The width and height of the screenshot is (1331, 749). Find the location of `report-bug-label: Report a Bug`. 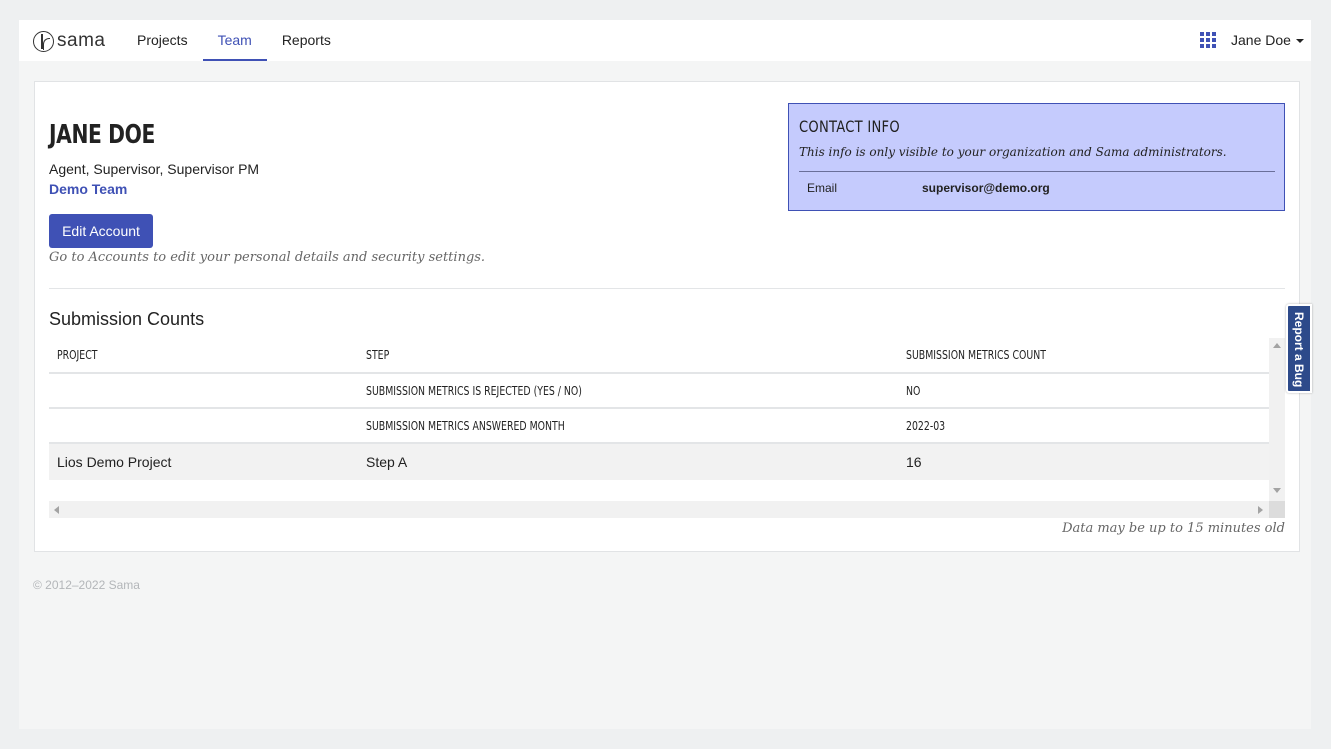

report-bug-label: Report a Bug is located at coordinates (1299, 350).